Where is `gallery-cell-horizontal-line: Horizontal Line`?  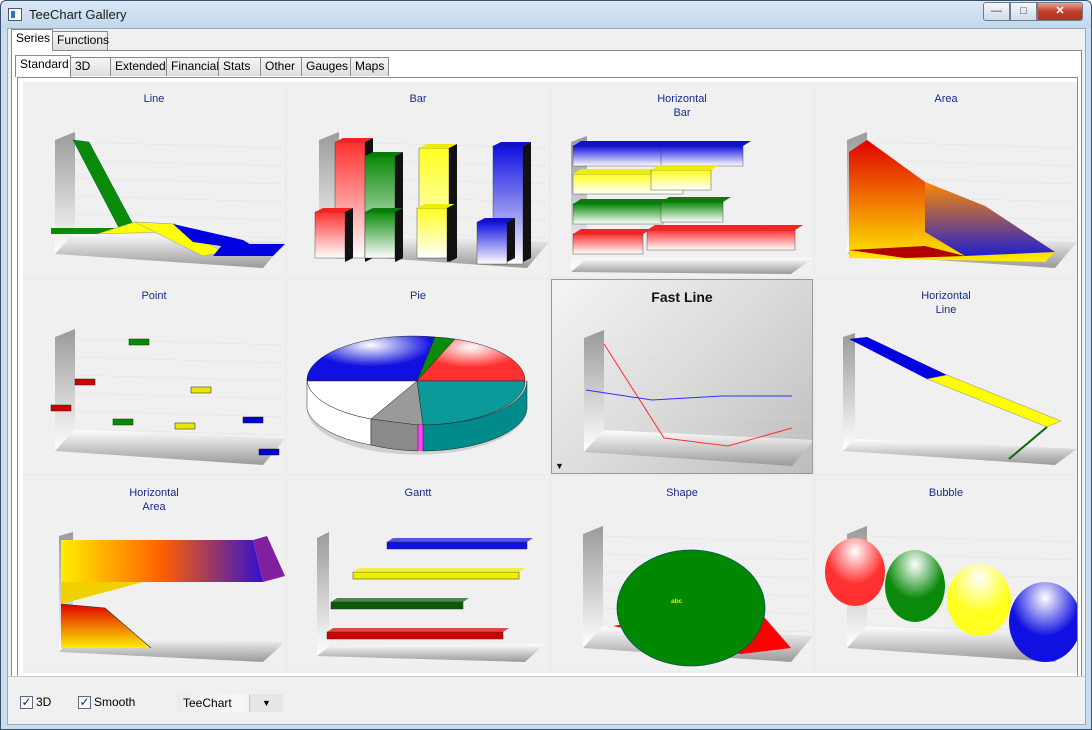 gallery-cell-horizontal-line: Horizontal Line is located at coordinates (946, 376).